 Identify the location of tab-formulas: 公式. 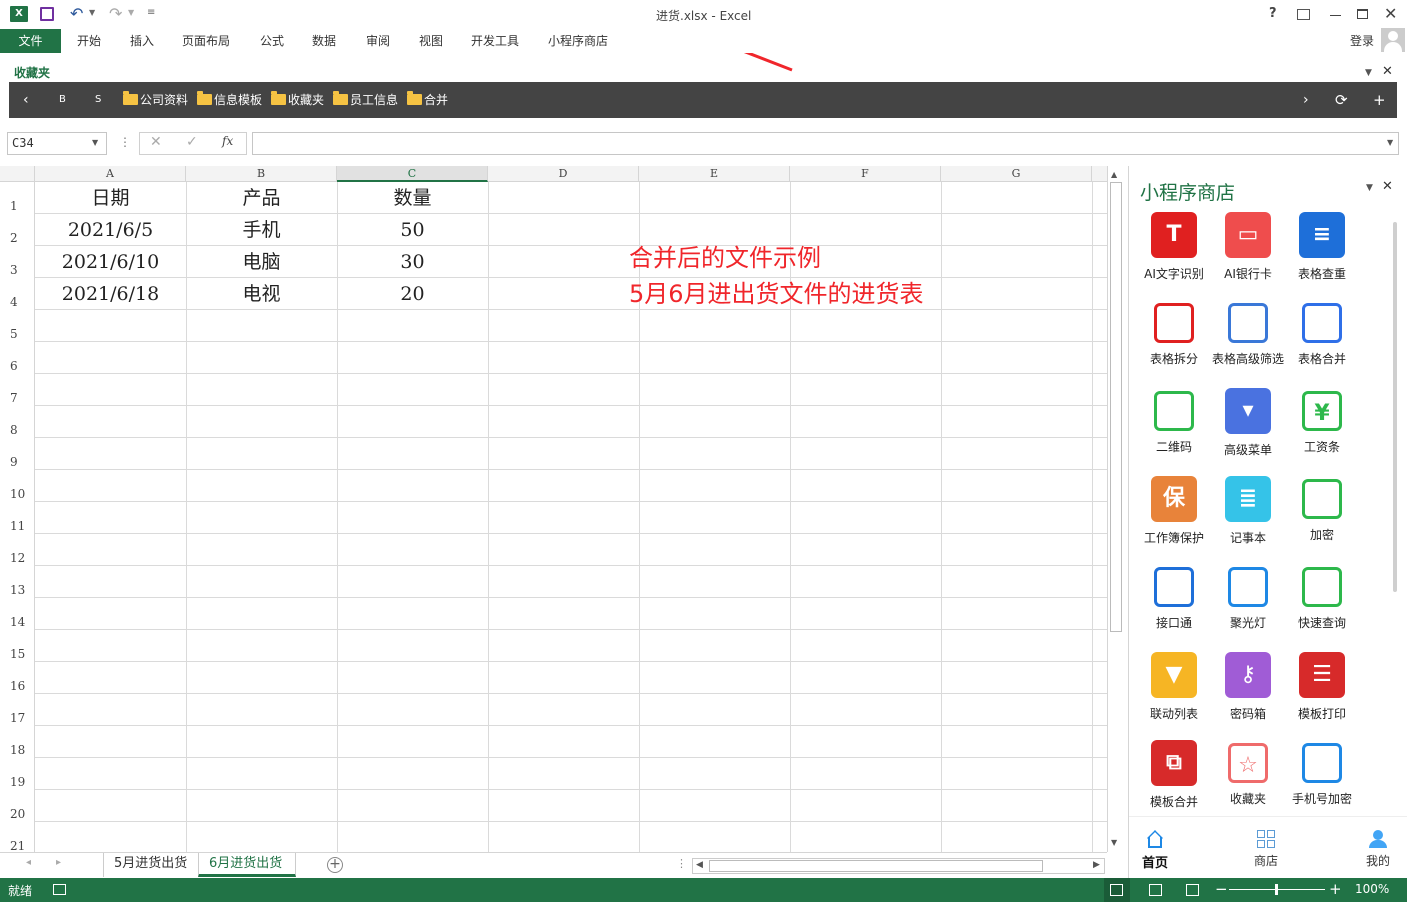
(272, 41).